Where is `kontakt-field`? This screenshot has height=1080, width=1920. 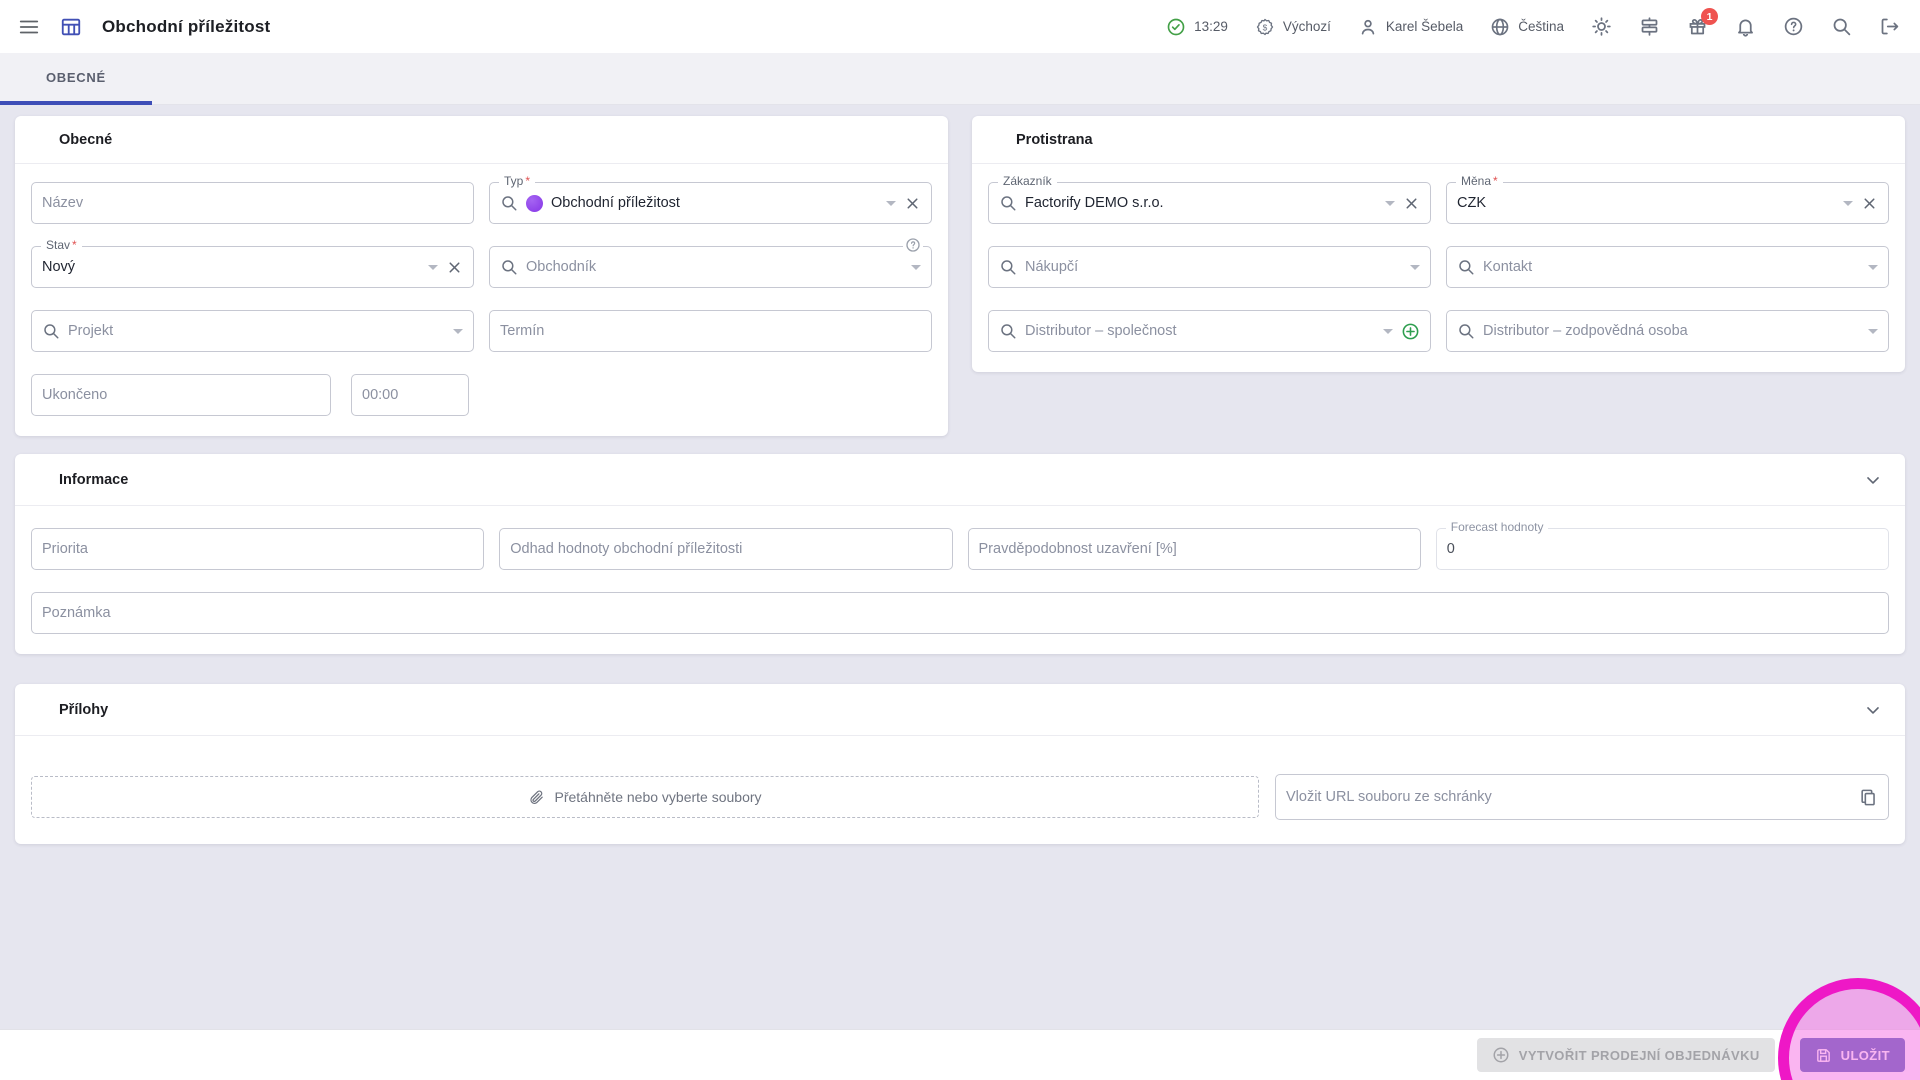
kontakt-field is located at coordinates (1667, 267).